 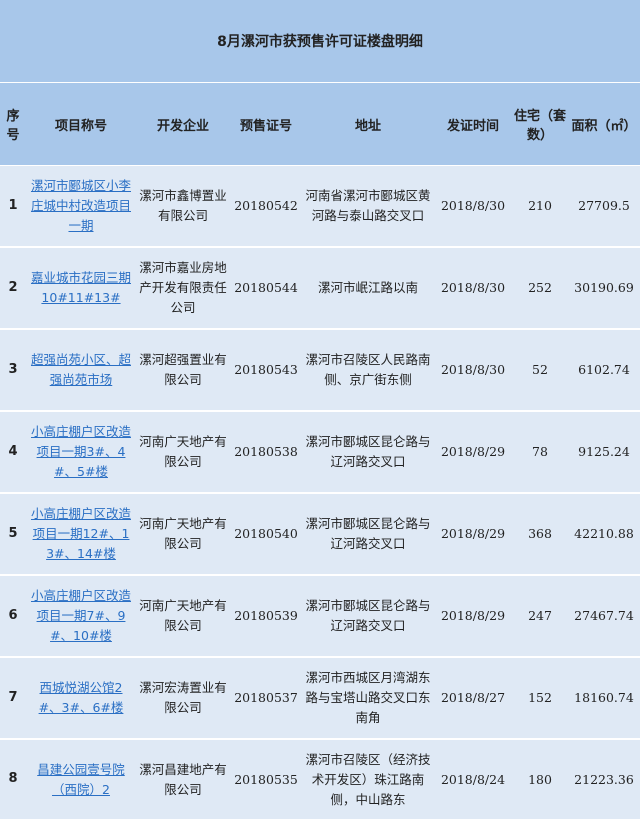 I want to click on header-idx: 序号, so click(x=13, y=124).